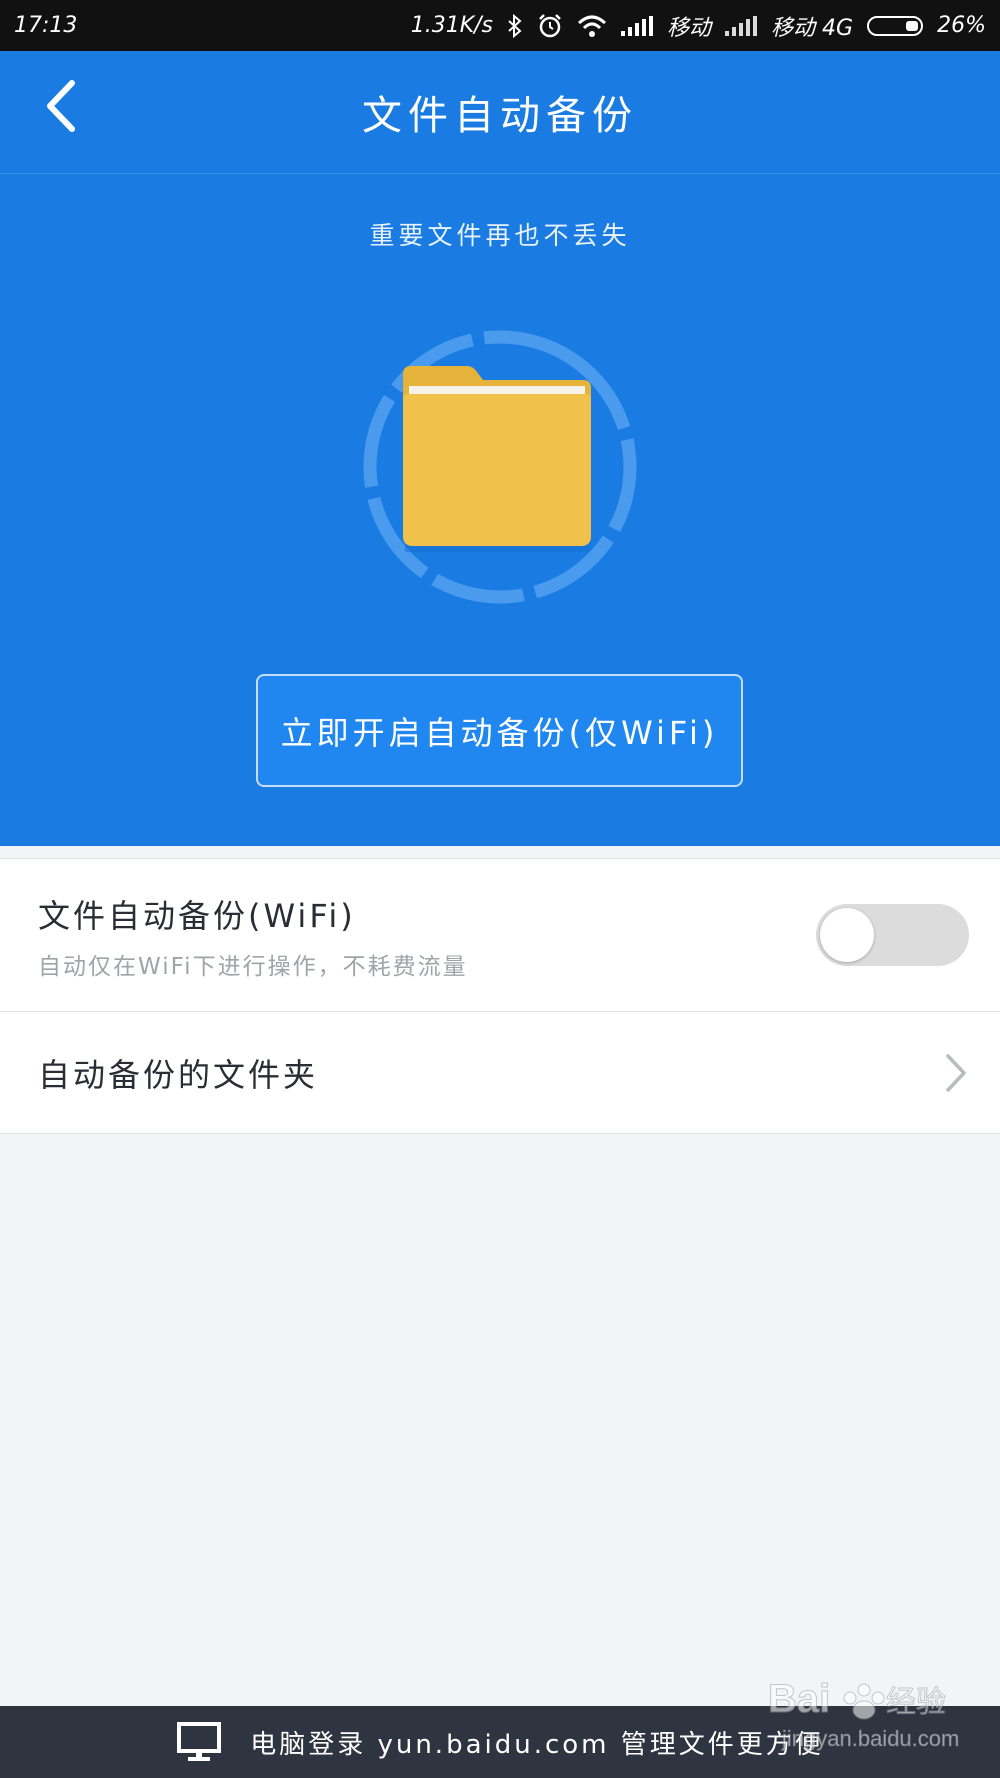 This screenshot has width=1000, height=1778. I want to click on status-time: 17:13, so click(46, 25).